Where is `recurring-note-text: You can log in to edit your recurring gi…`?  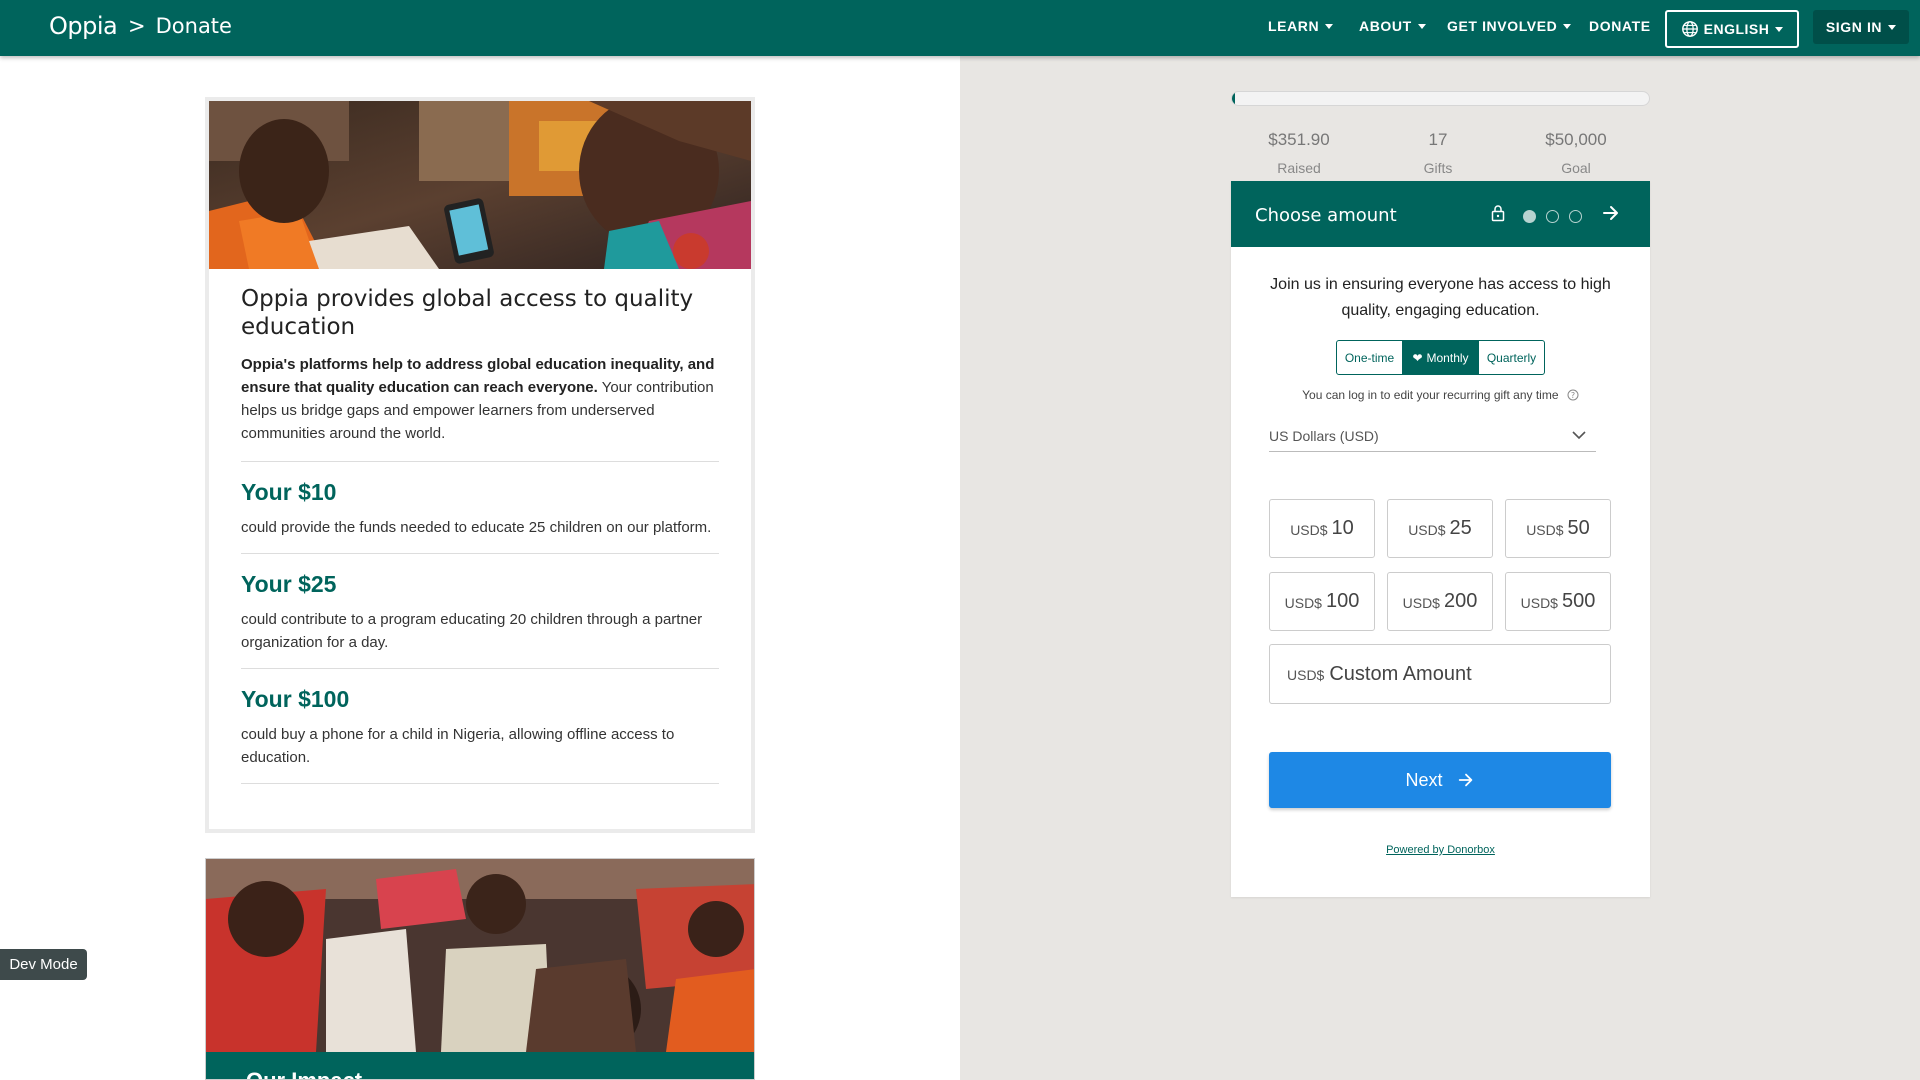 recurring-note-text: You can log in to edit your recurring gi… is located at coordinates (1430, 395).